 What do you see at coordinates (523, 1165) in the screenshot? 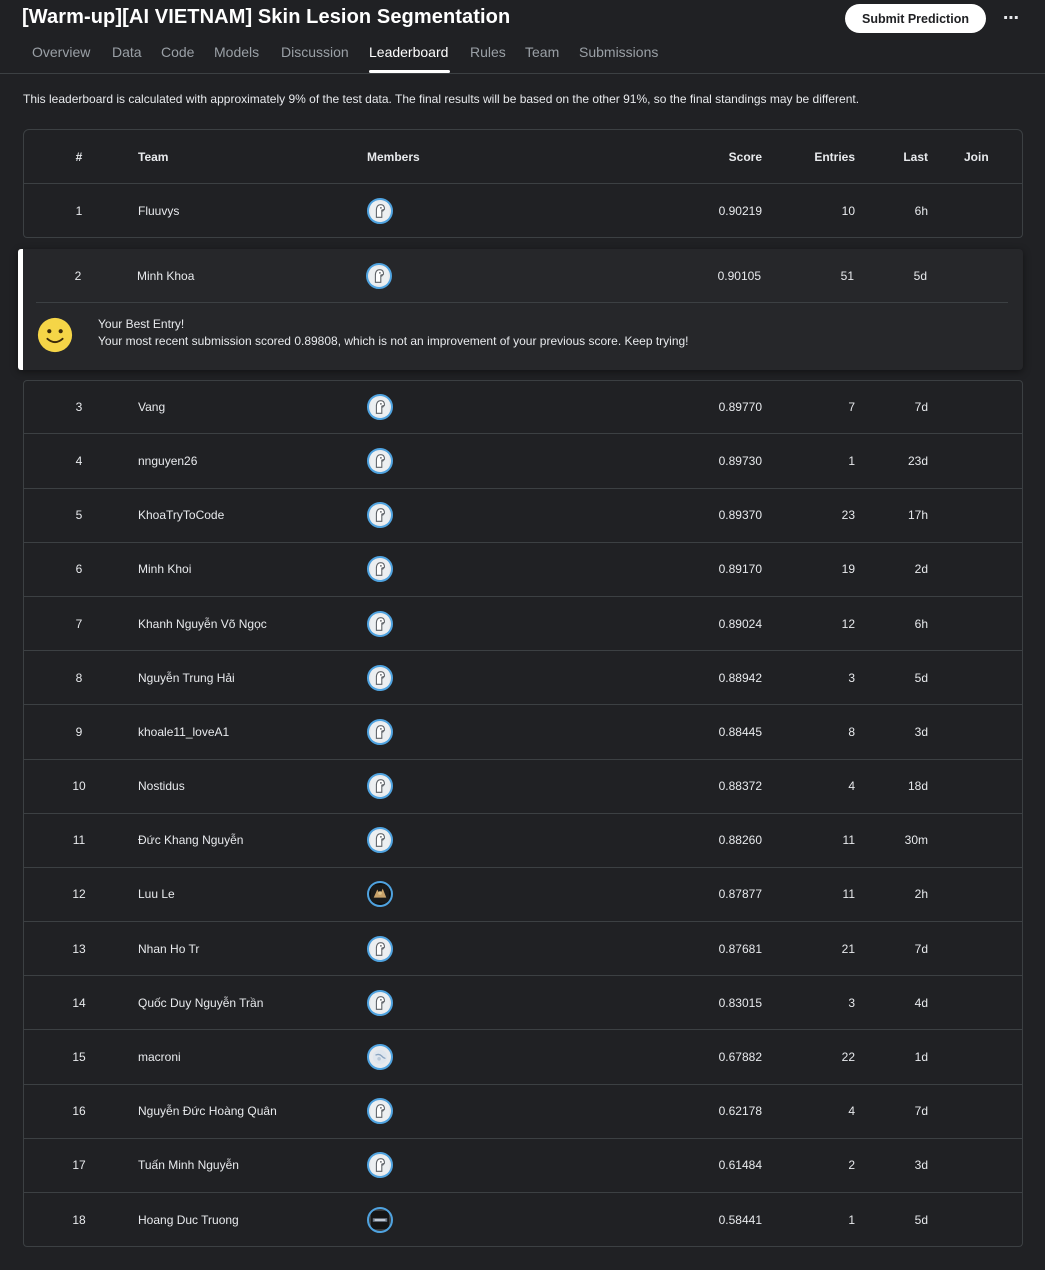
I see `table-row: 17 Tuấn Minh Nguyễn 0.61484 2 3d` at bounding box center [523, 1165].